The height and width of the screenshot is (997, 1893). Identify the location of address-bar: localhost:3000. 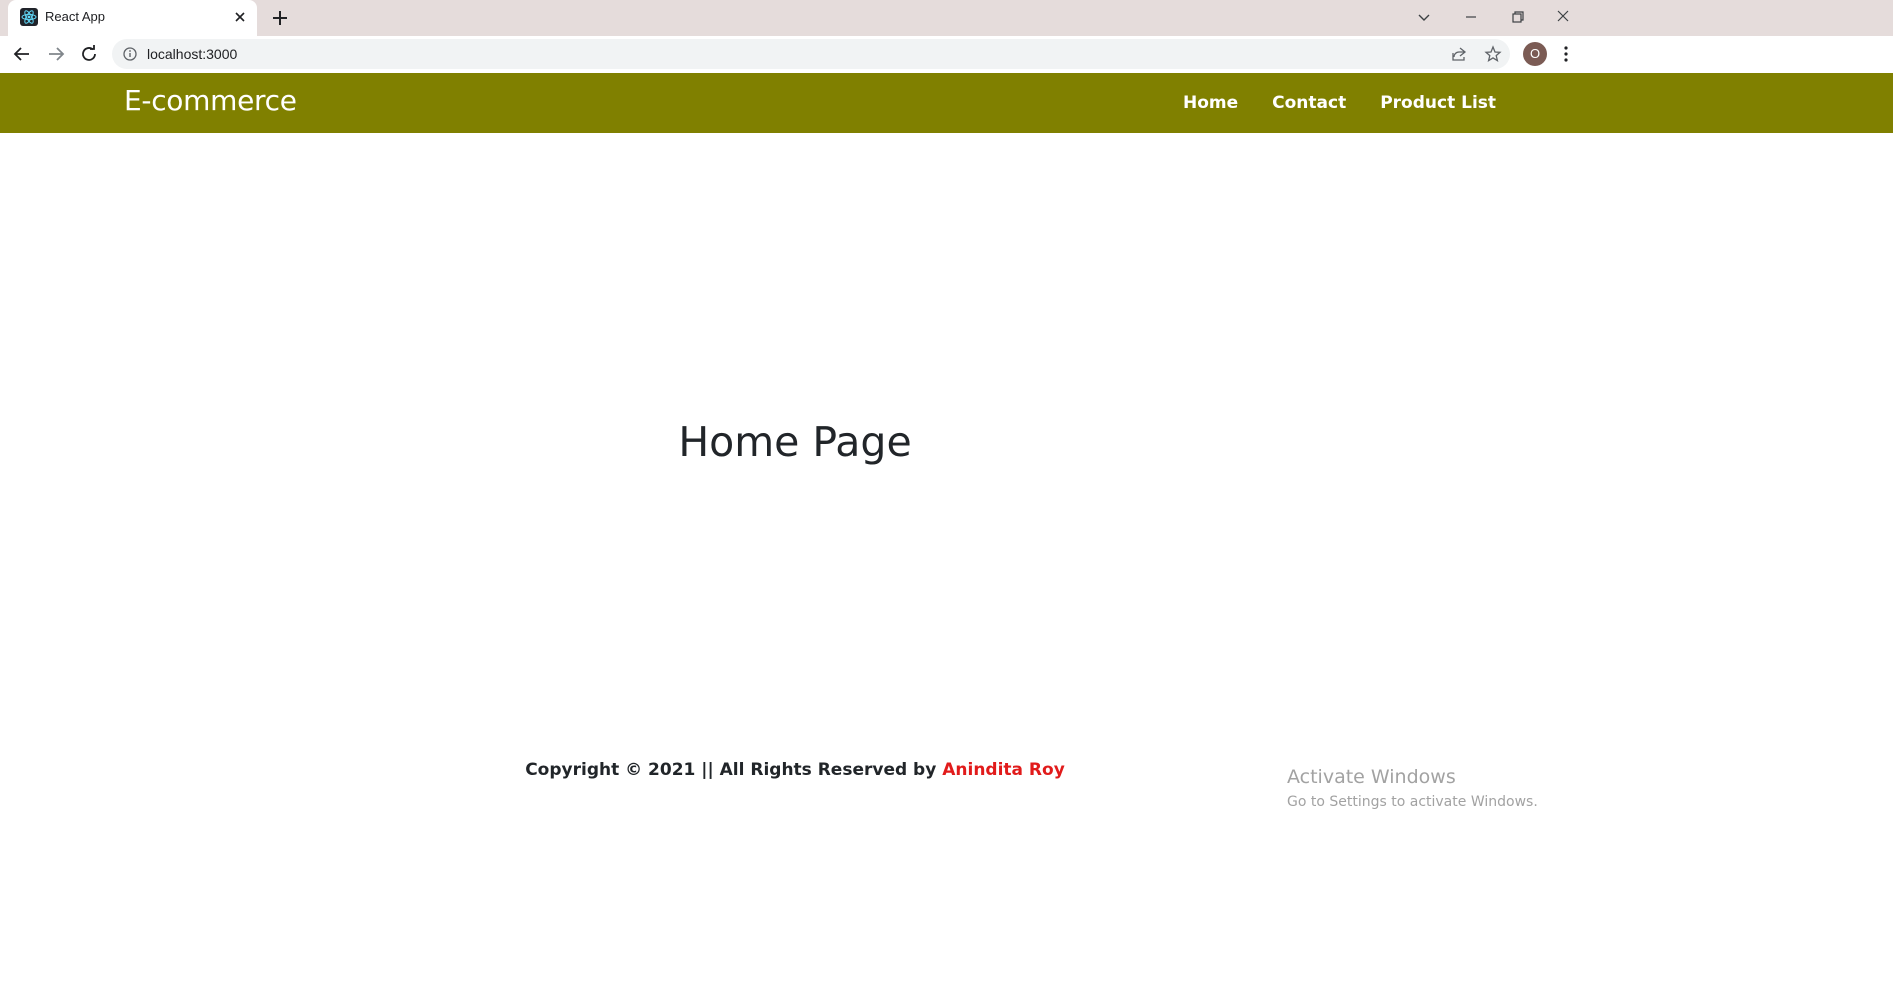
(811, 54).